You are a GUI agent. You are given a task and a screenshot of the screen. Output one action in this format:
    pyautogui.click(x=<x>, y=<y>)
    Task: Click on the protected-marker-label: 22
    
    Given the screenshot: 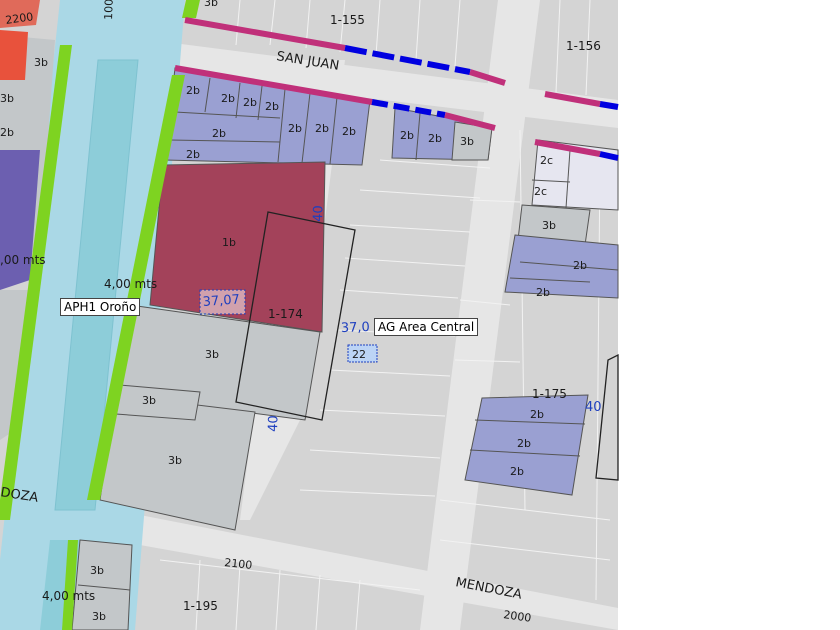 What is the action you would take?
    pyautogui.click(x=359, y=354)
    